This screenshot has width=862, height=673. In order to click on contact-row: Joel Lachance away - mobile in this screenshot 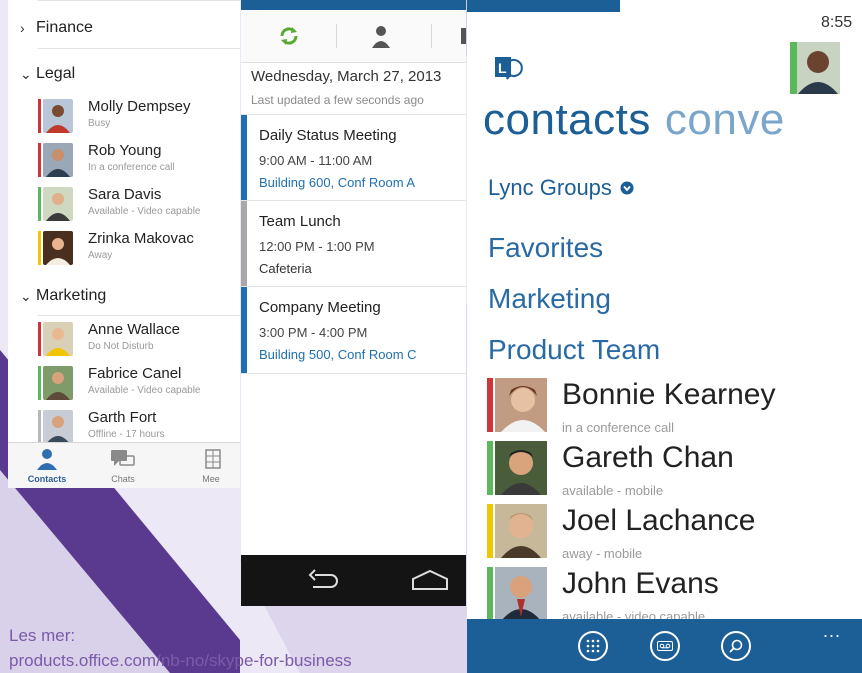, I will do `click(672, 534)`.